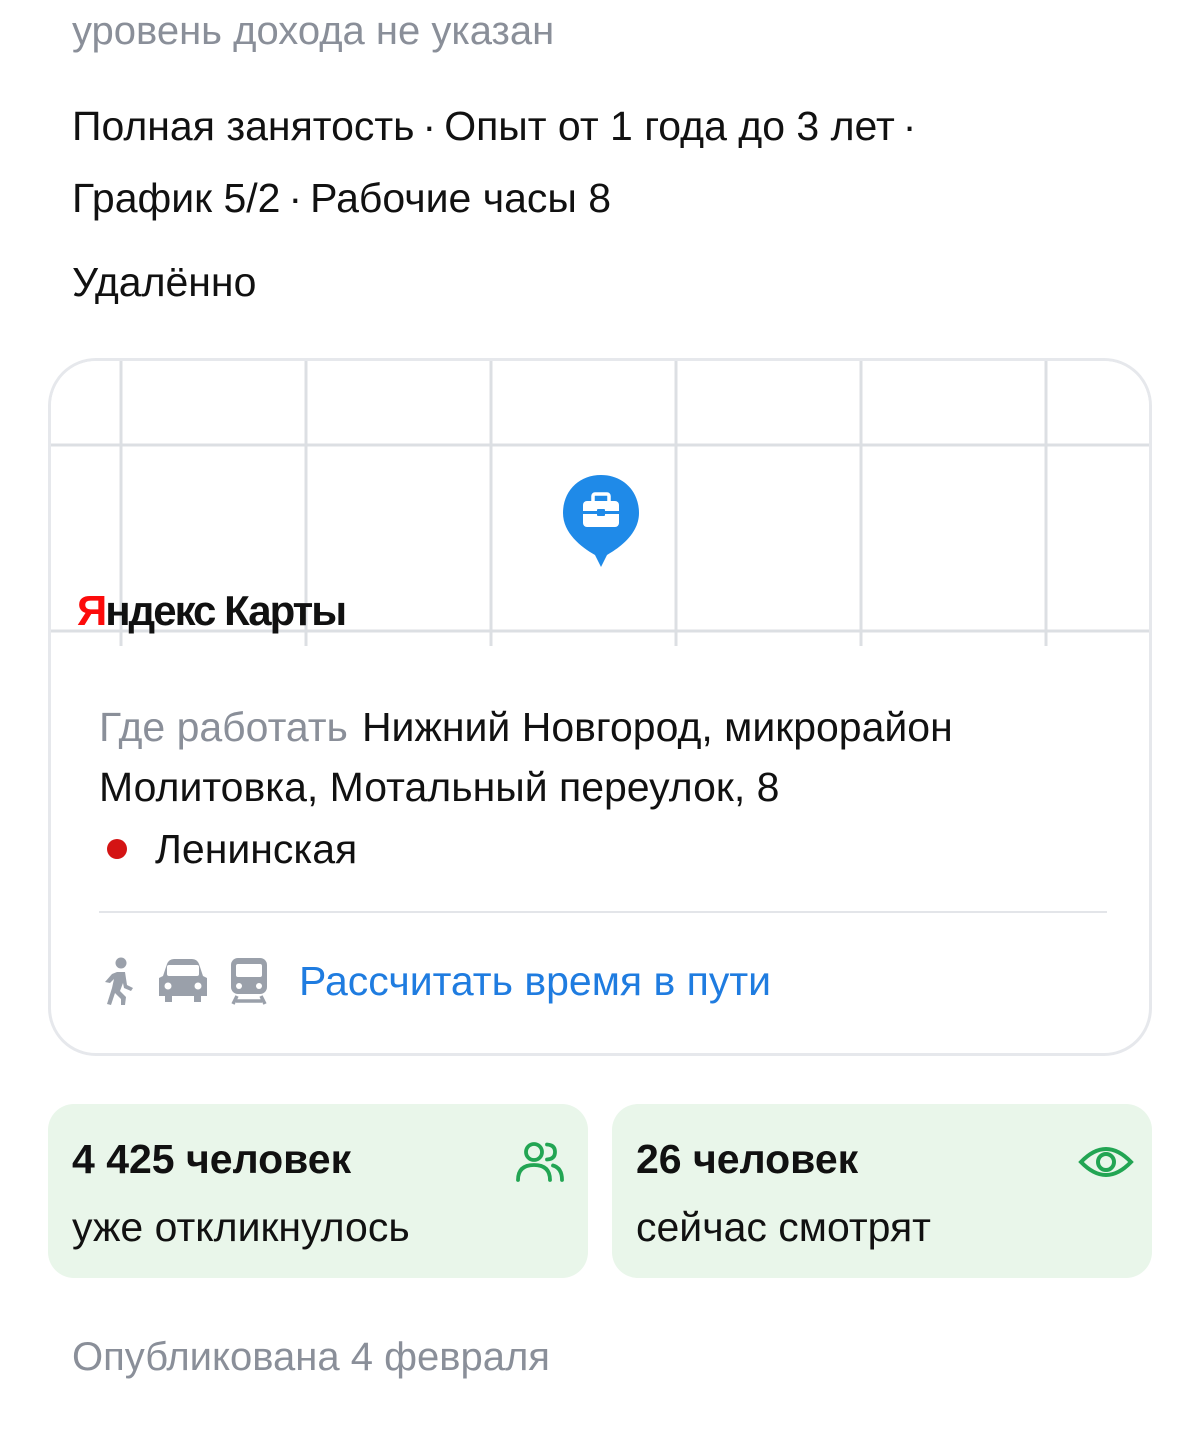 The height and width of the screenshot is (1433, 1200). I want to click on divider, so click(603, 912).